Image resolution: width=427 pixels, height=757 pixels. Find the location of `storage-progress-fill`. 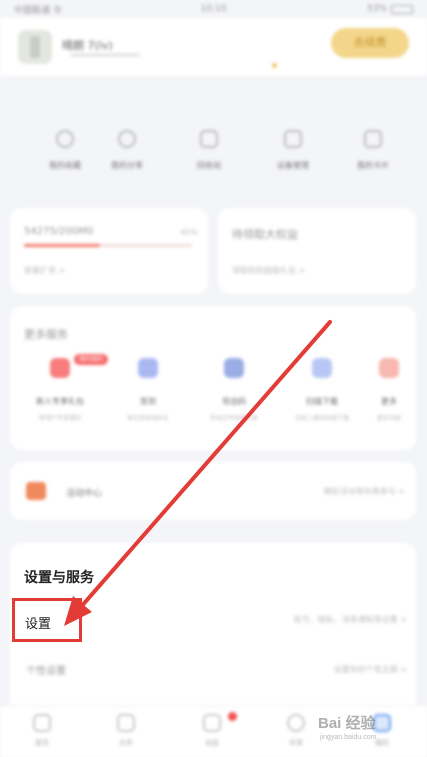

storage-progress-fill is located at coordinates (62, 245).